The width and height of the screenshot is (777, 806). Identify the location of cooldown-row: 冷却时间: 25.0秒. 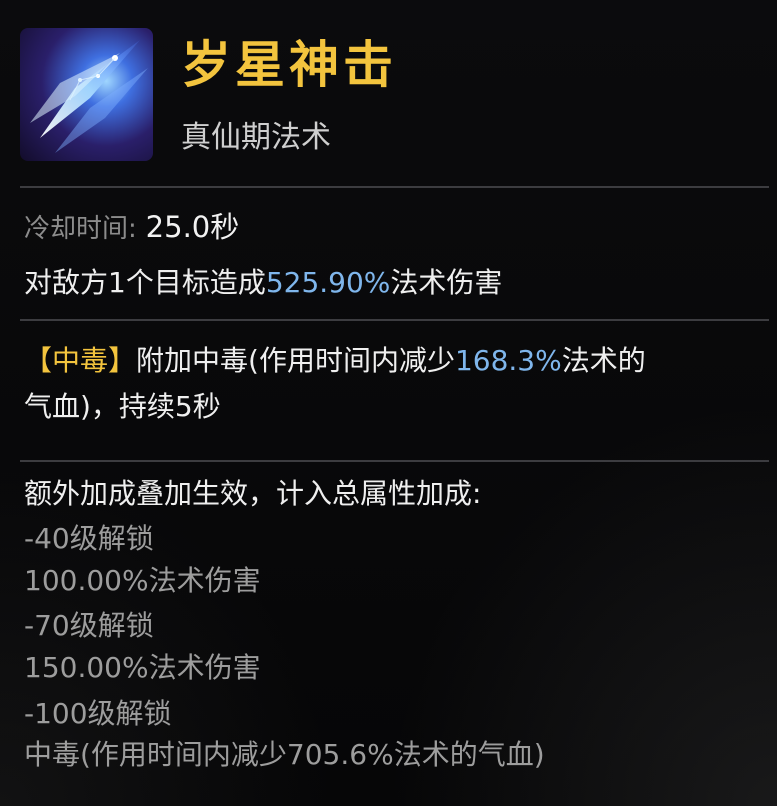
(131, 228).